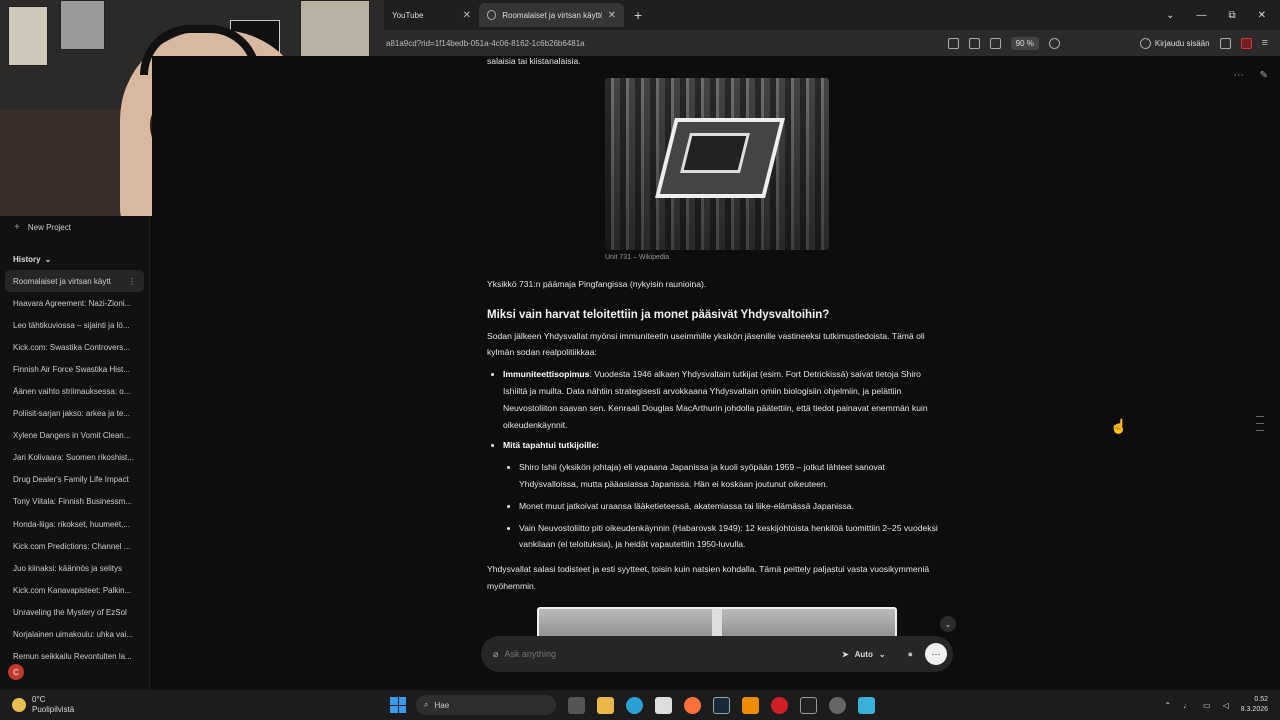 The image size is (1280, 720). What do you see at coordinates (1262, 15) in the screenshot?
I see `close-window-icon: ✕` at bounding box center [1262, 15].